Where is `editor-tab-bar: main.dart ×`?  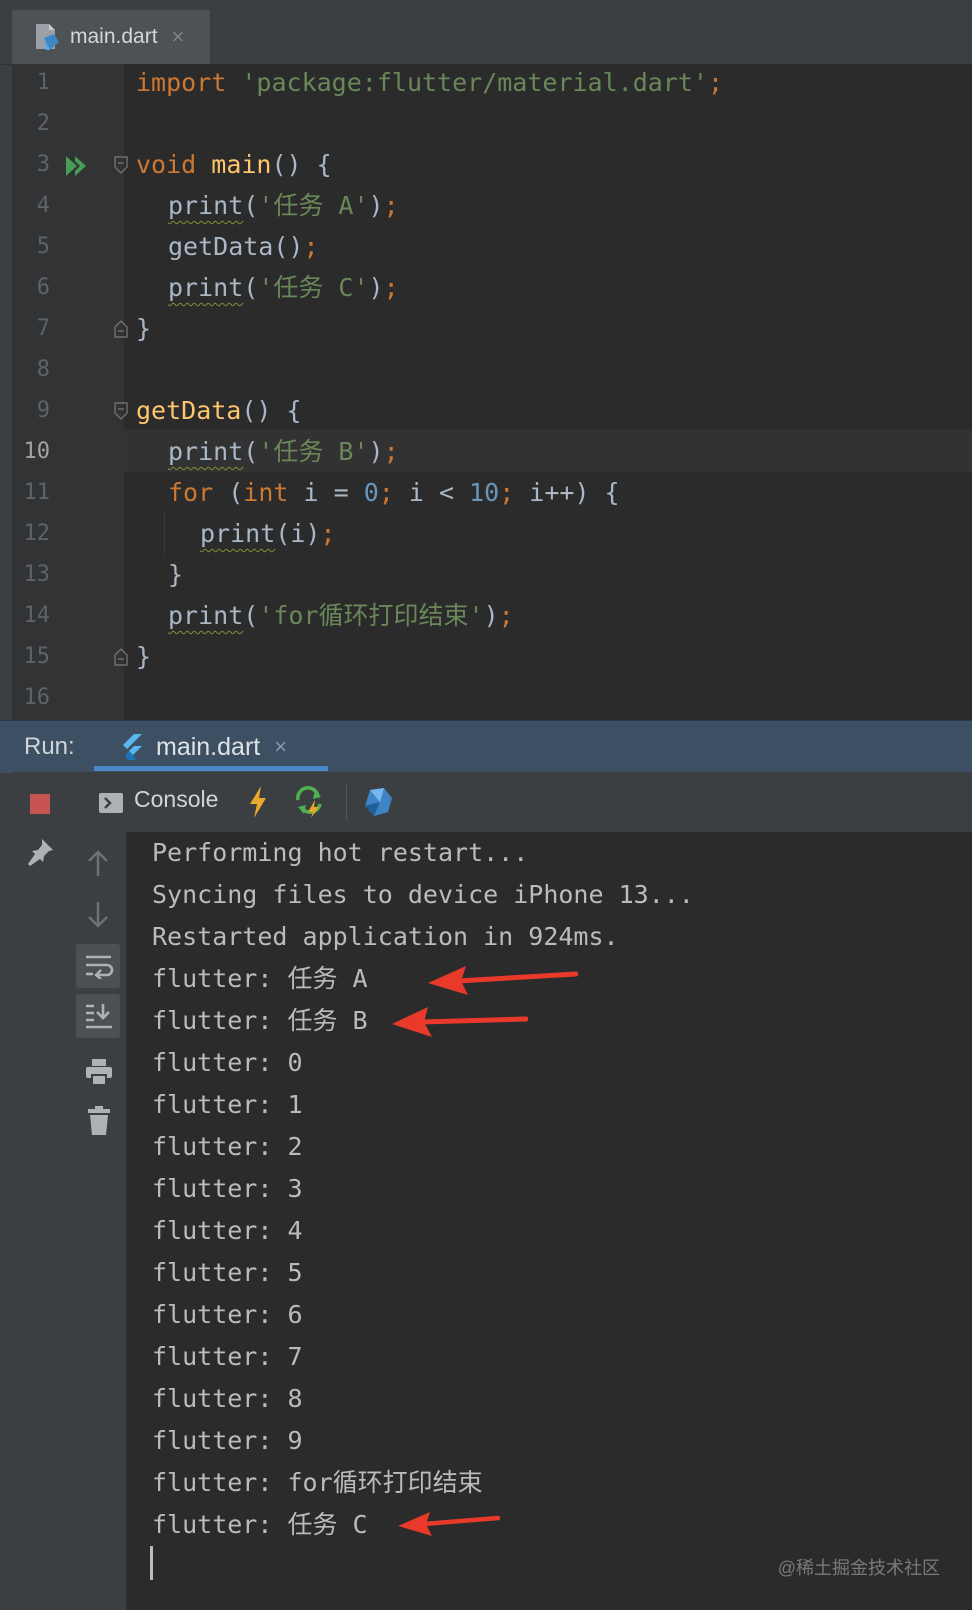
editor-tab-bar: main.dart × is located at coordinates (486, 32).